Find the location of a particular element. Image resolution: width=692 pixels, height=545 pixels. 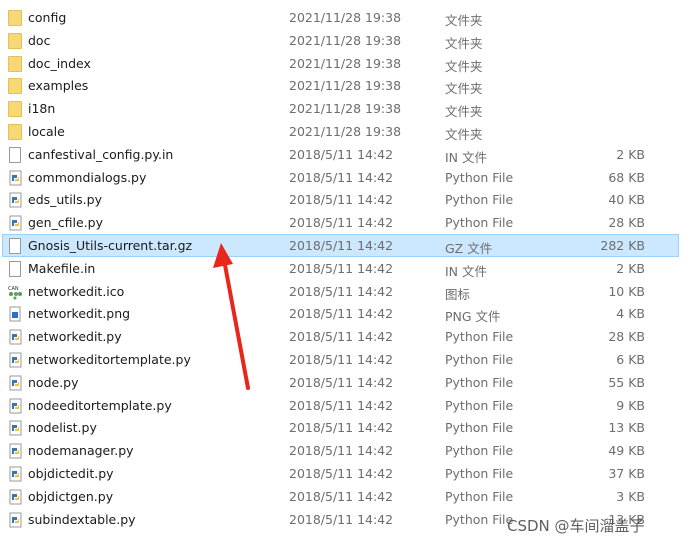

red-arrow-annotation is located at coordinates (231, 316).